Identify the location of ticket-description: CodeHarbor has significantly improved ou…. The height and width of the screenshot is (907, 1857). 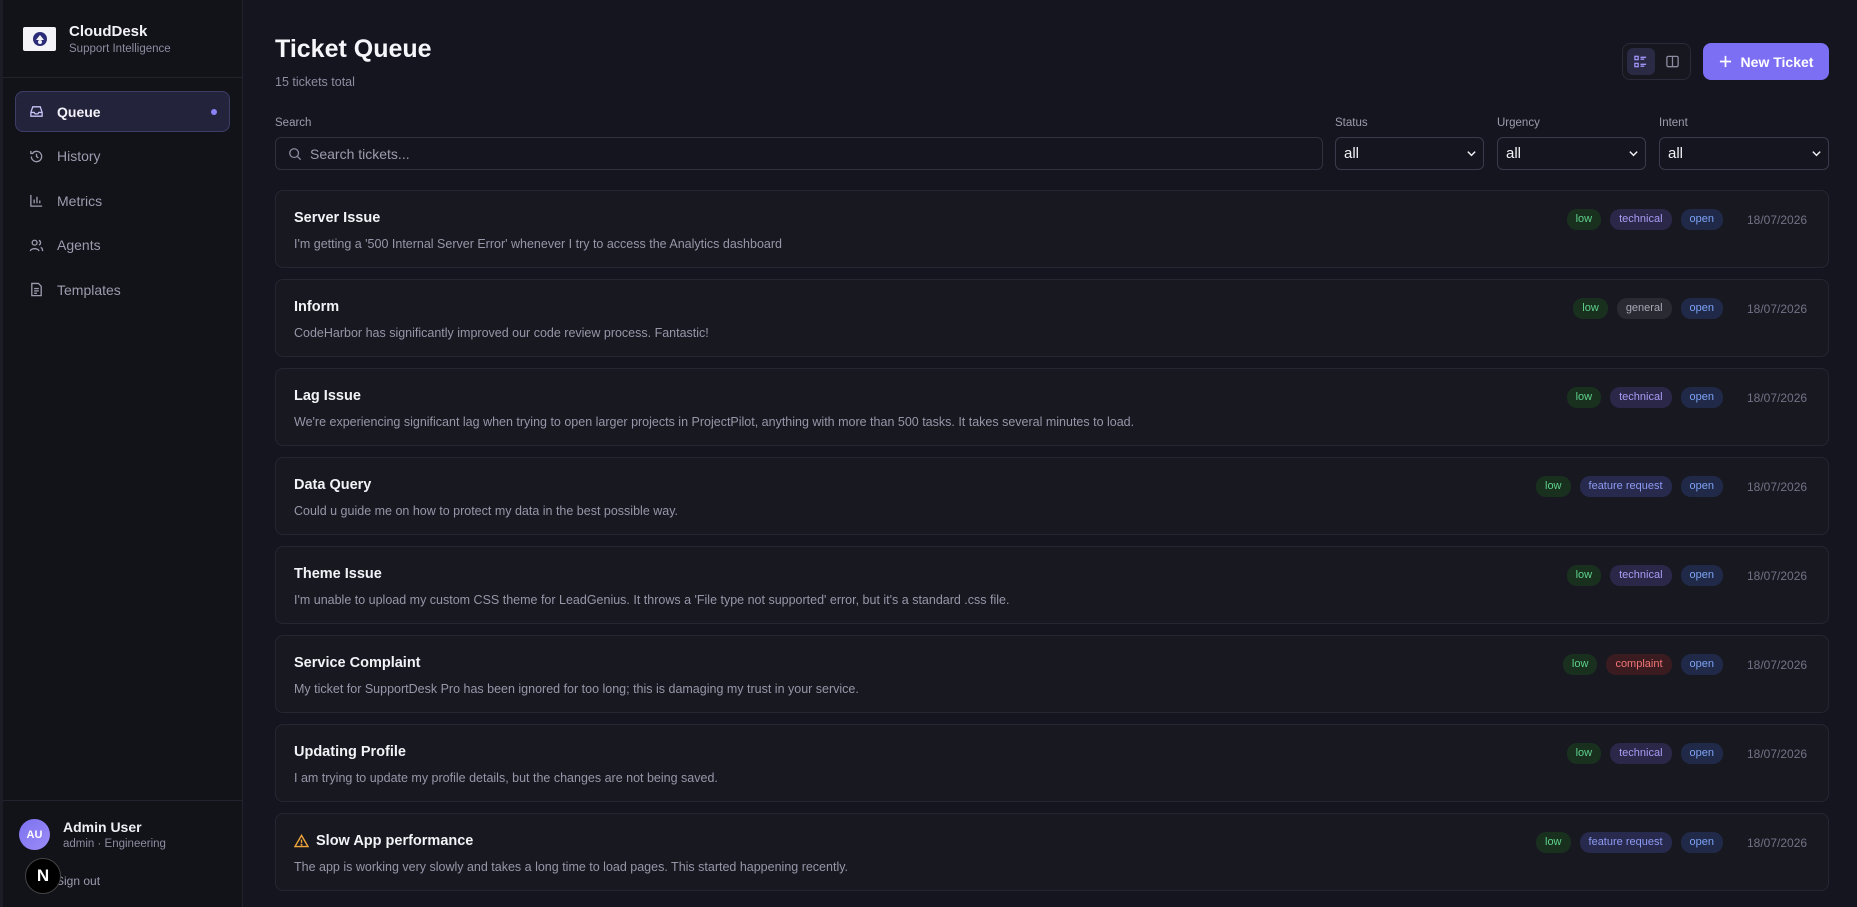
(501, 333).